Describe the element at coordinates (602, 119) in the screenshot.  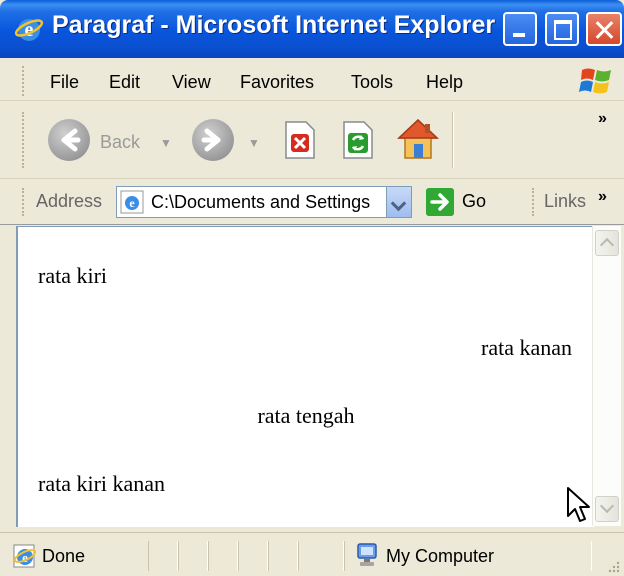
I see `toolbar-overflow-chevron: »` at that location.